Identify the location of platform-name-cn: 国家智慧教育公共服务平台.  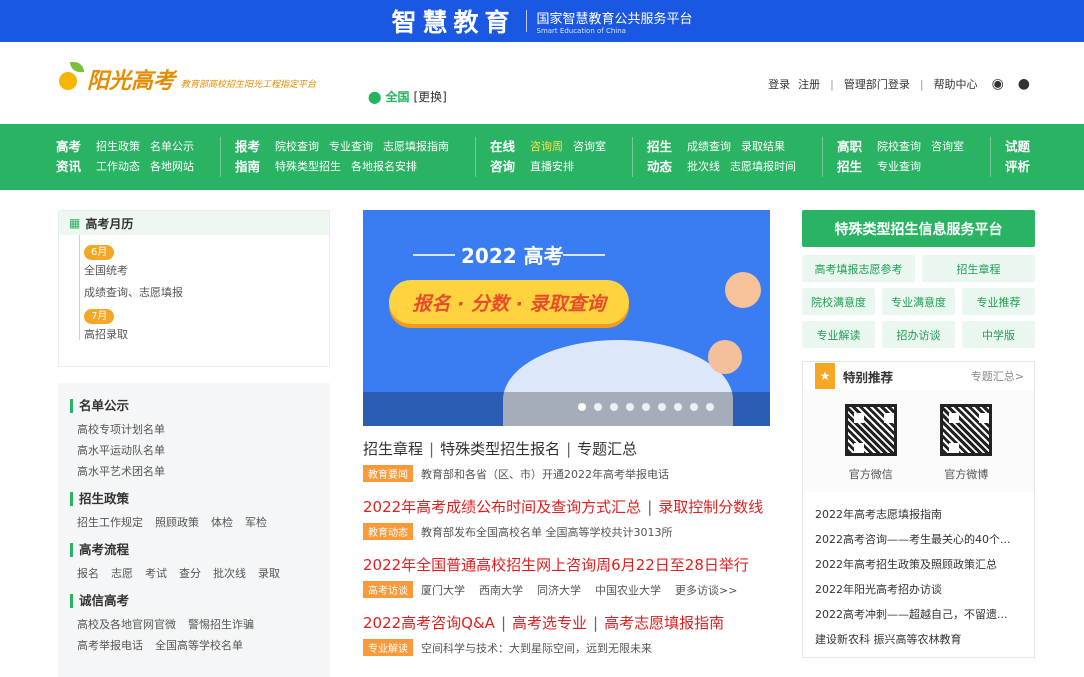
(615, 17).